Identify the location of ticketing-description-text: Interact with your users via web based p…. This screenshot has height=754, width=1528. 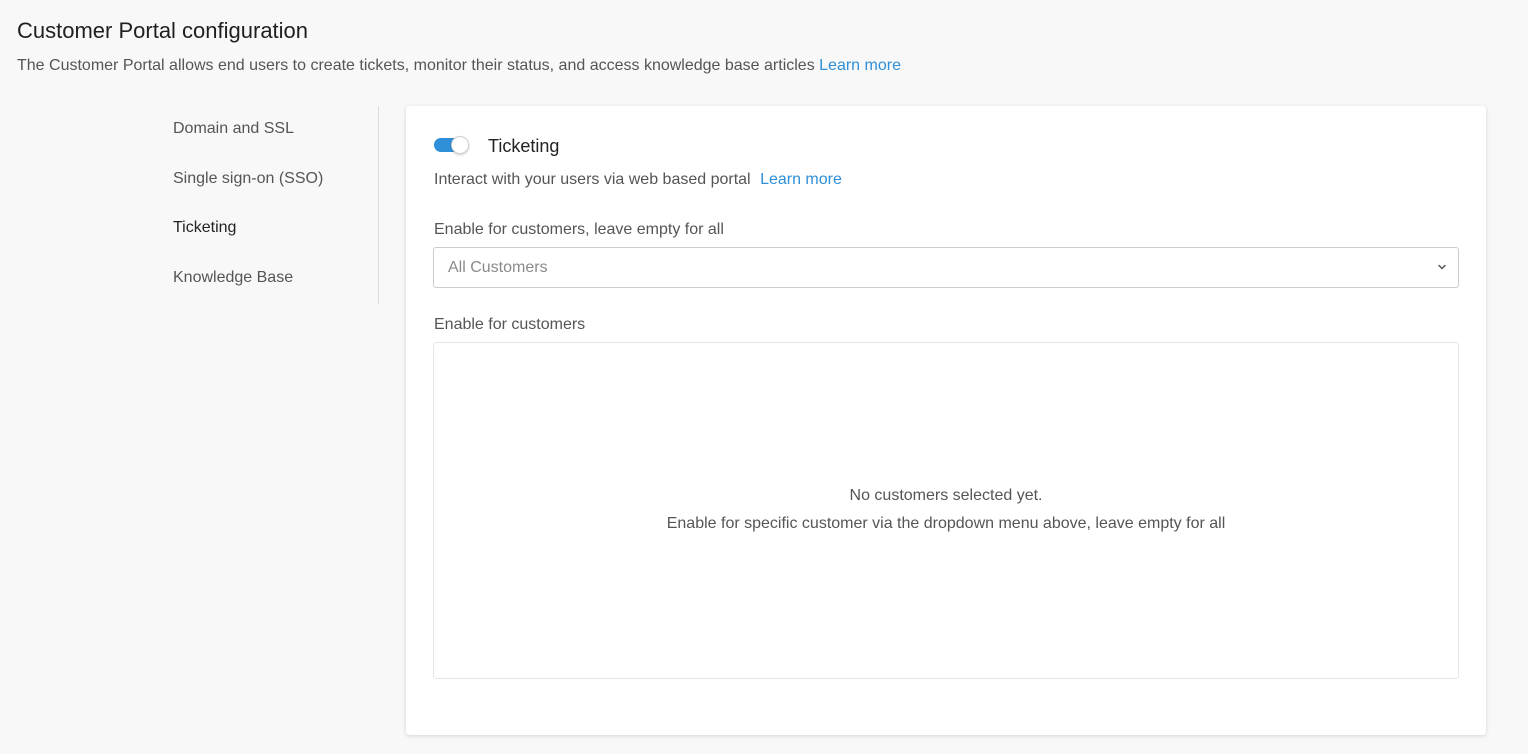
(592, 179).